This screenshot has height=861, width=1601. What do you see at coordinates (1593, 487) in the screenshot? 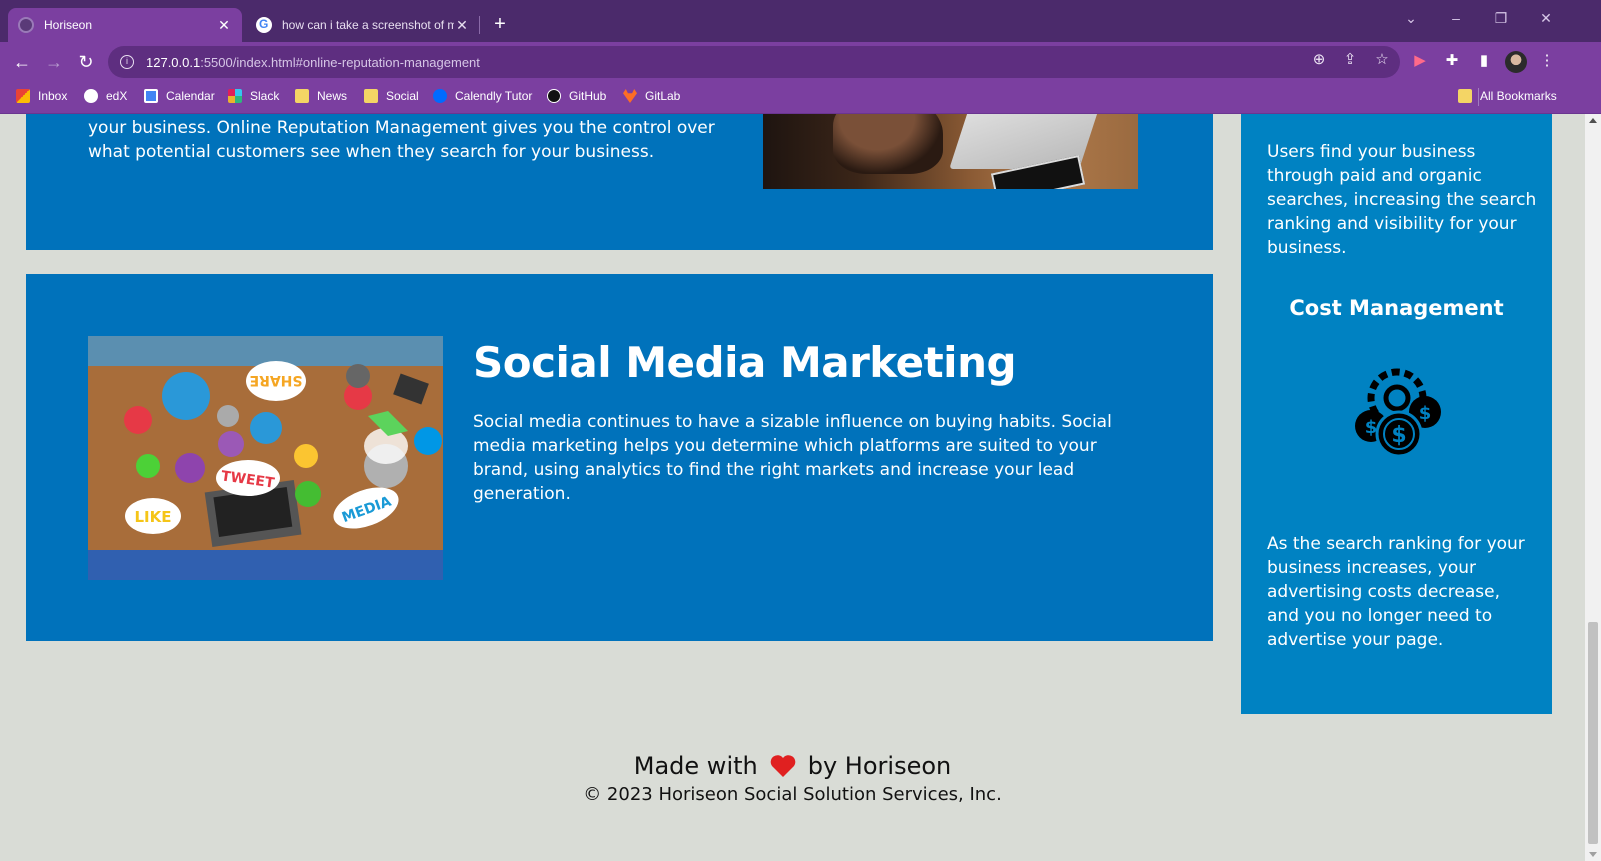
I see `page-scrollbar` at bounding box center [1593, 487].